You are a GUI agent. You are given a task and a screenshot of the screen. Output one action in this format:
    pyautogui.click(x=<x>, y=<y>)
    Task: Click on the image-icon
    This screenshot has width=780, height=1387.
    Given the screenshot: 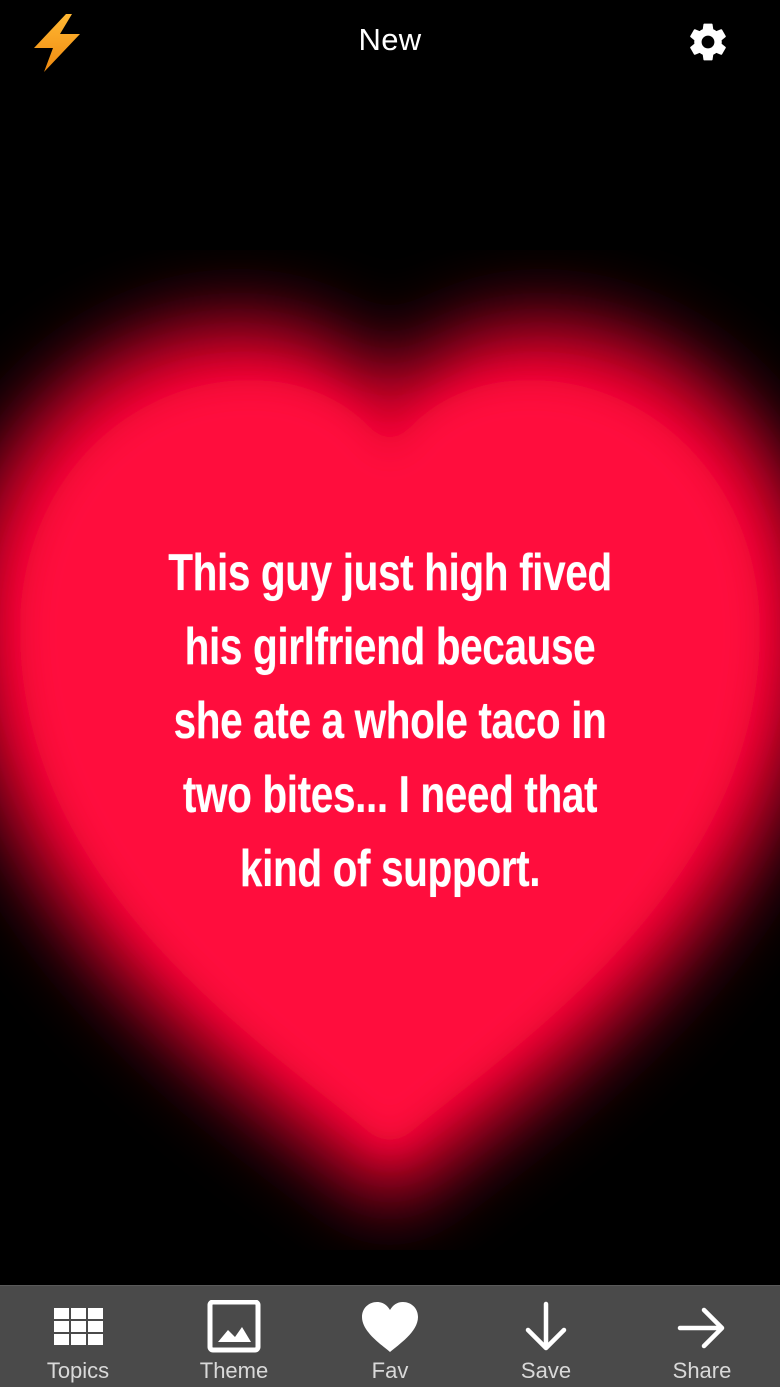 What is the action you would take?
    pyautogui.click(x=234, y=1326)
    